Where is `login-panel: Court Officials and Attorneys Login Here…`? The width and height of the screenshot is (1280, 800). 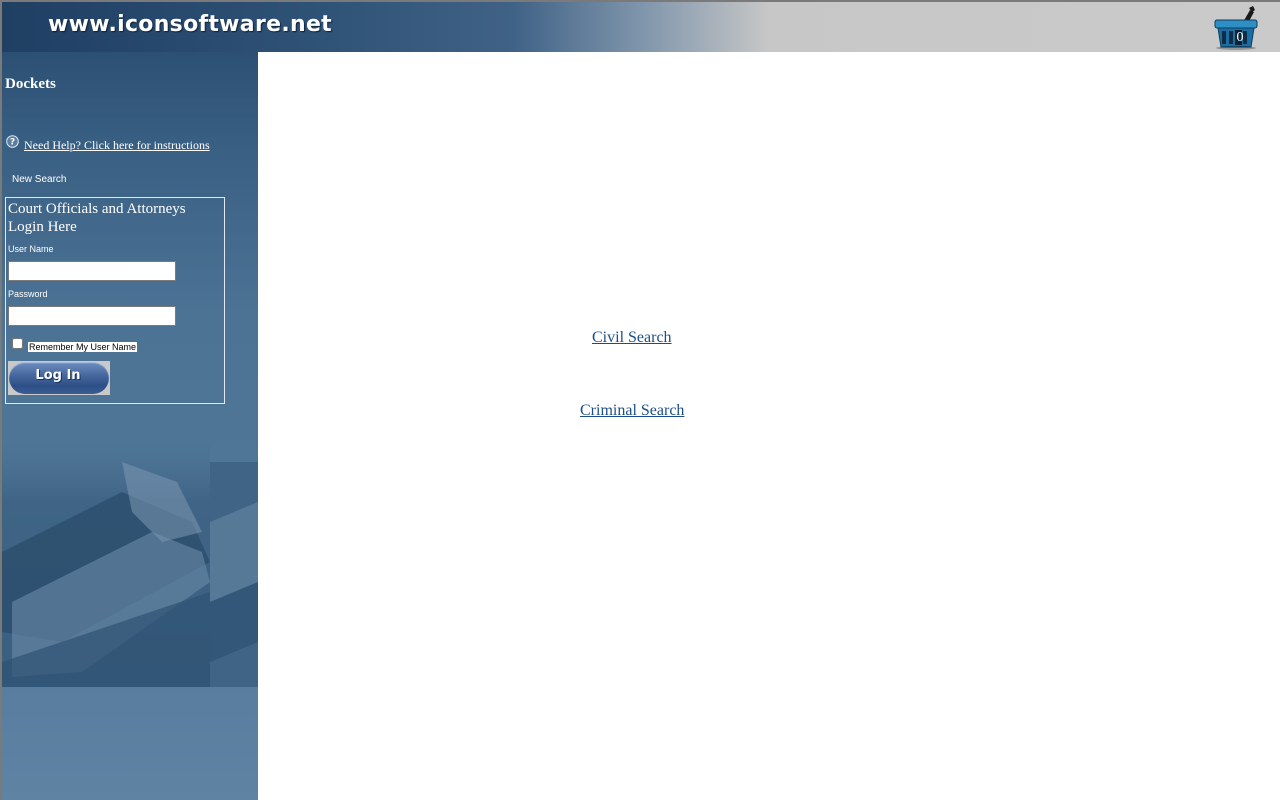
login-panel: Court Officials and Attorneys Login Here… is located at coordinates (115, 300).